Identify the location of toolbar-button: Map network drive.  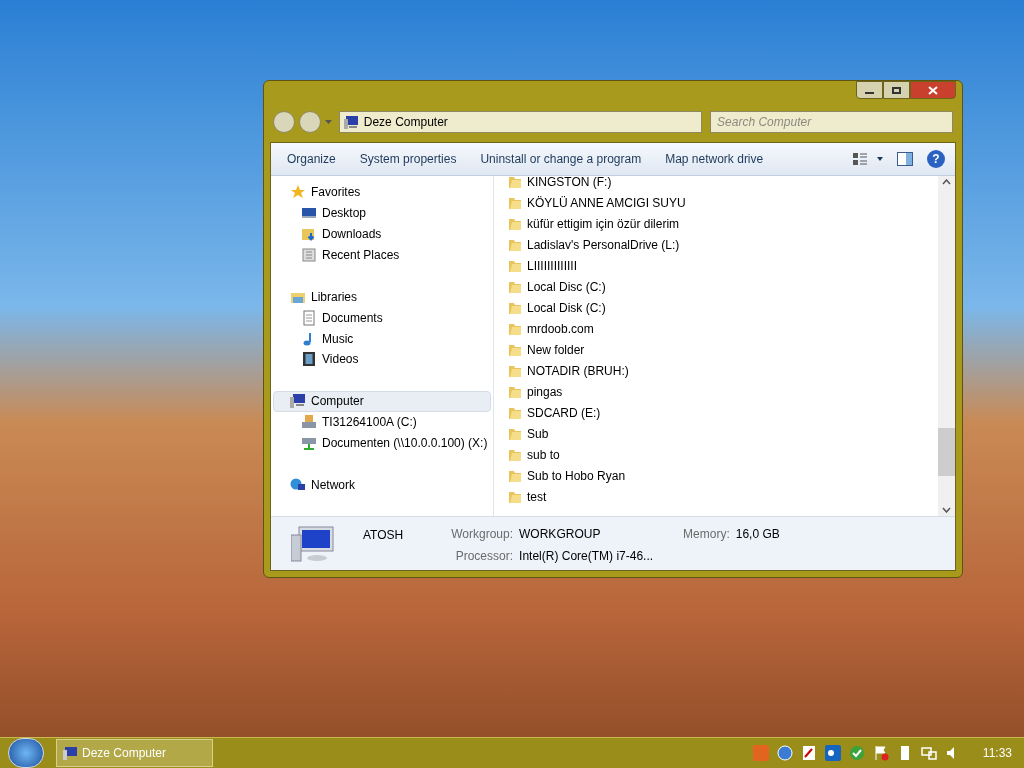
(714, 159).